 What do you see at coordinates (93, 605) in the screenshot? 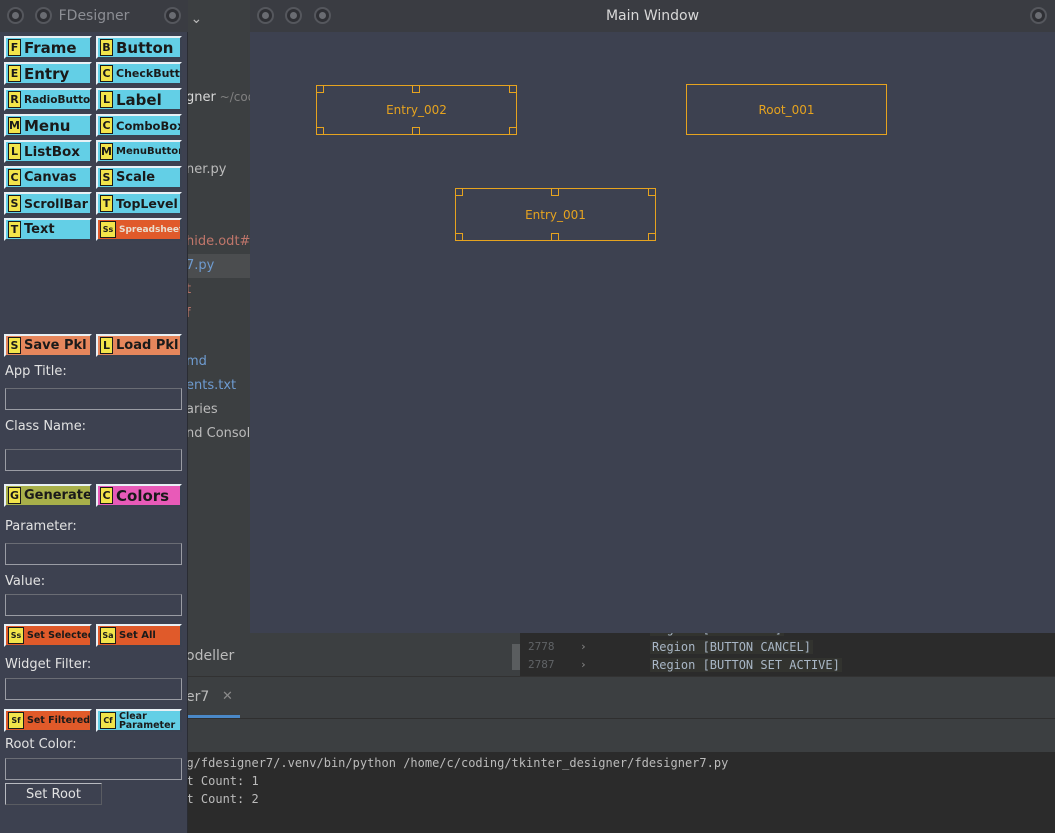
I see `value-input` at bounding box center [93, 605].